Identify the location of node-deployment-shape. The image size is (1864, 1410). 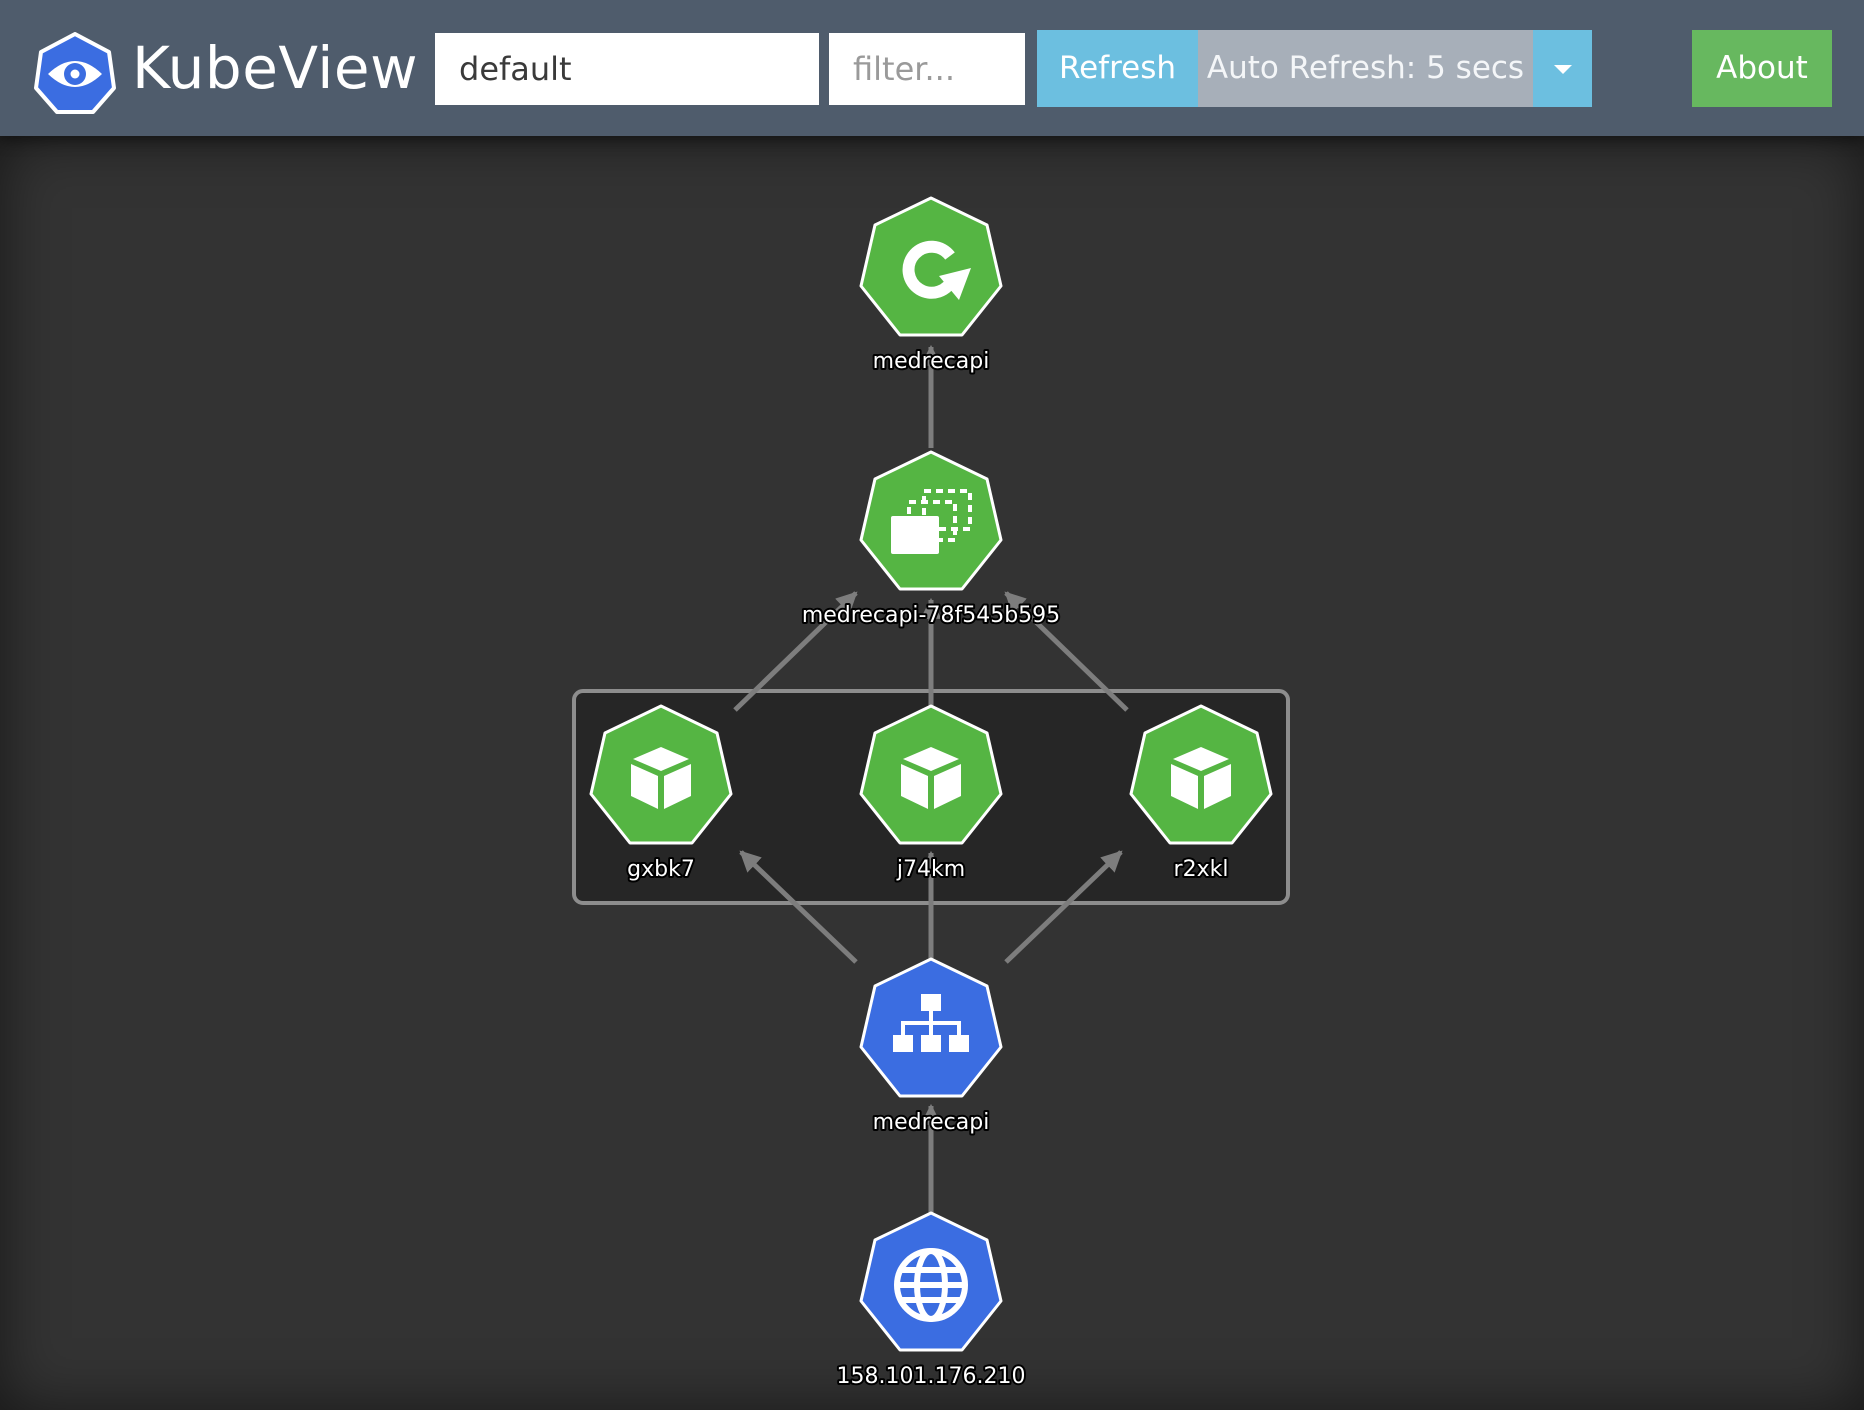
(931, 266).